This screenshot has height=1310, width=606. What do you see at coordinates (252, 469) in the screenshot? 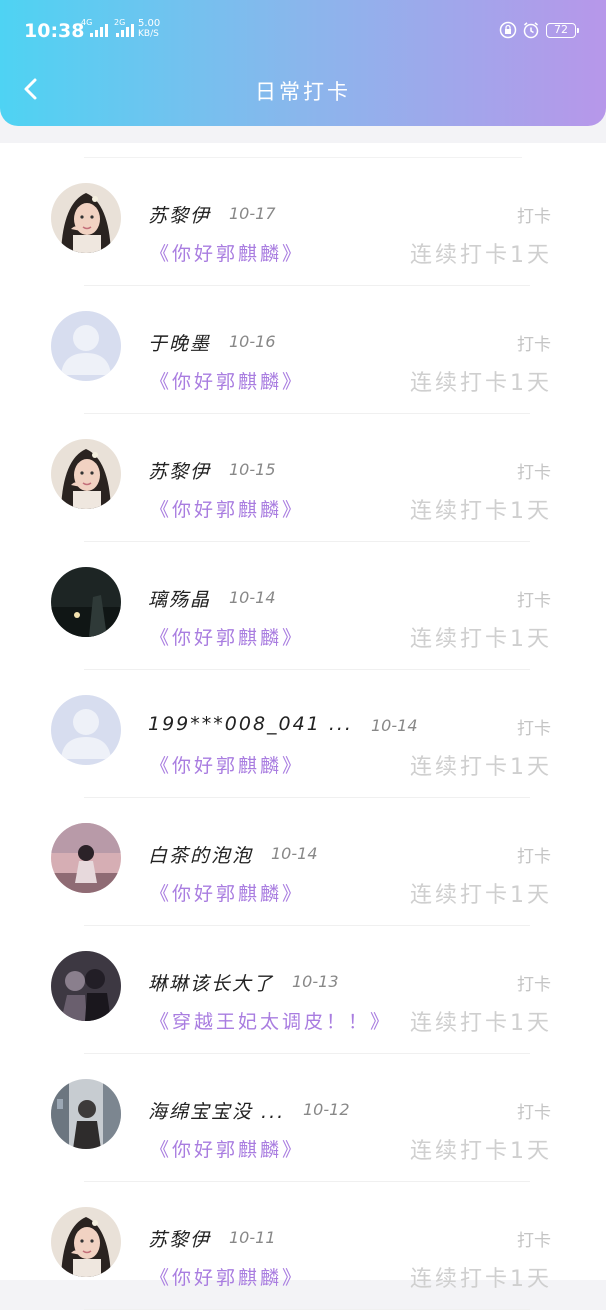
I see `checkin-date: 10-15` at bounding box center [252, 469].